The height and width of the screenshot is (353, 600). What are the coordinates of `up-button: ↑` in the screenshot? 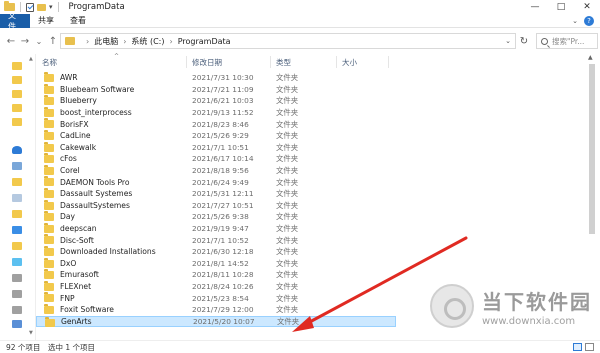 It's located at (53, 41).